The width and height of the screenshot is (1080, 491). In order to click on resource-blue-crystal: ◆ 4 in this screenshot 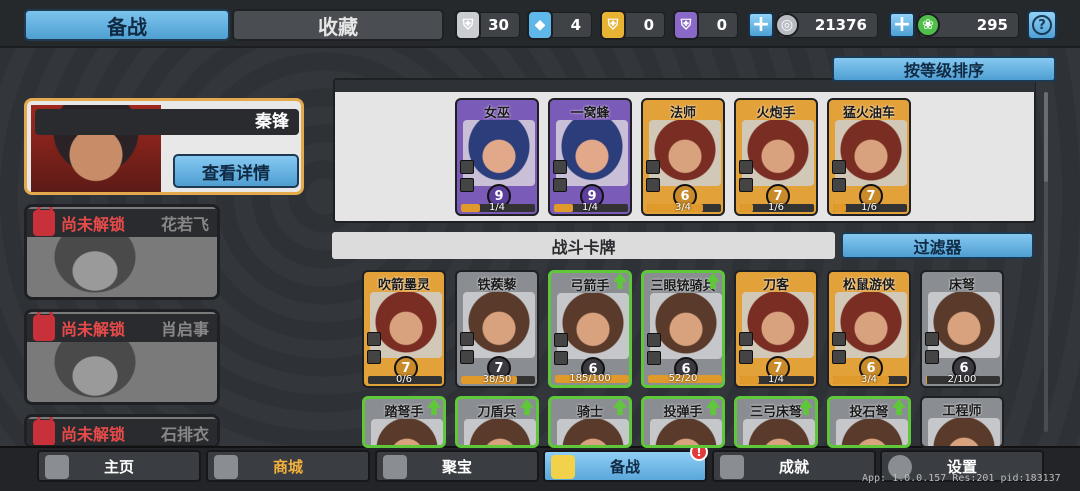, I will do `click(559, 25)`.